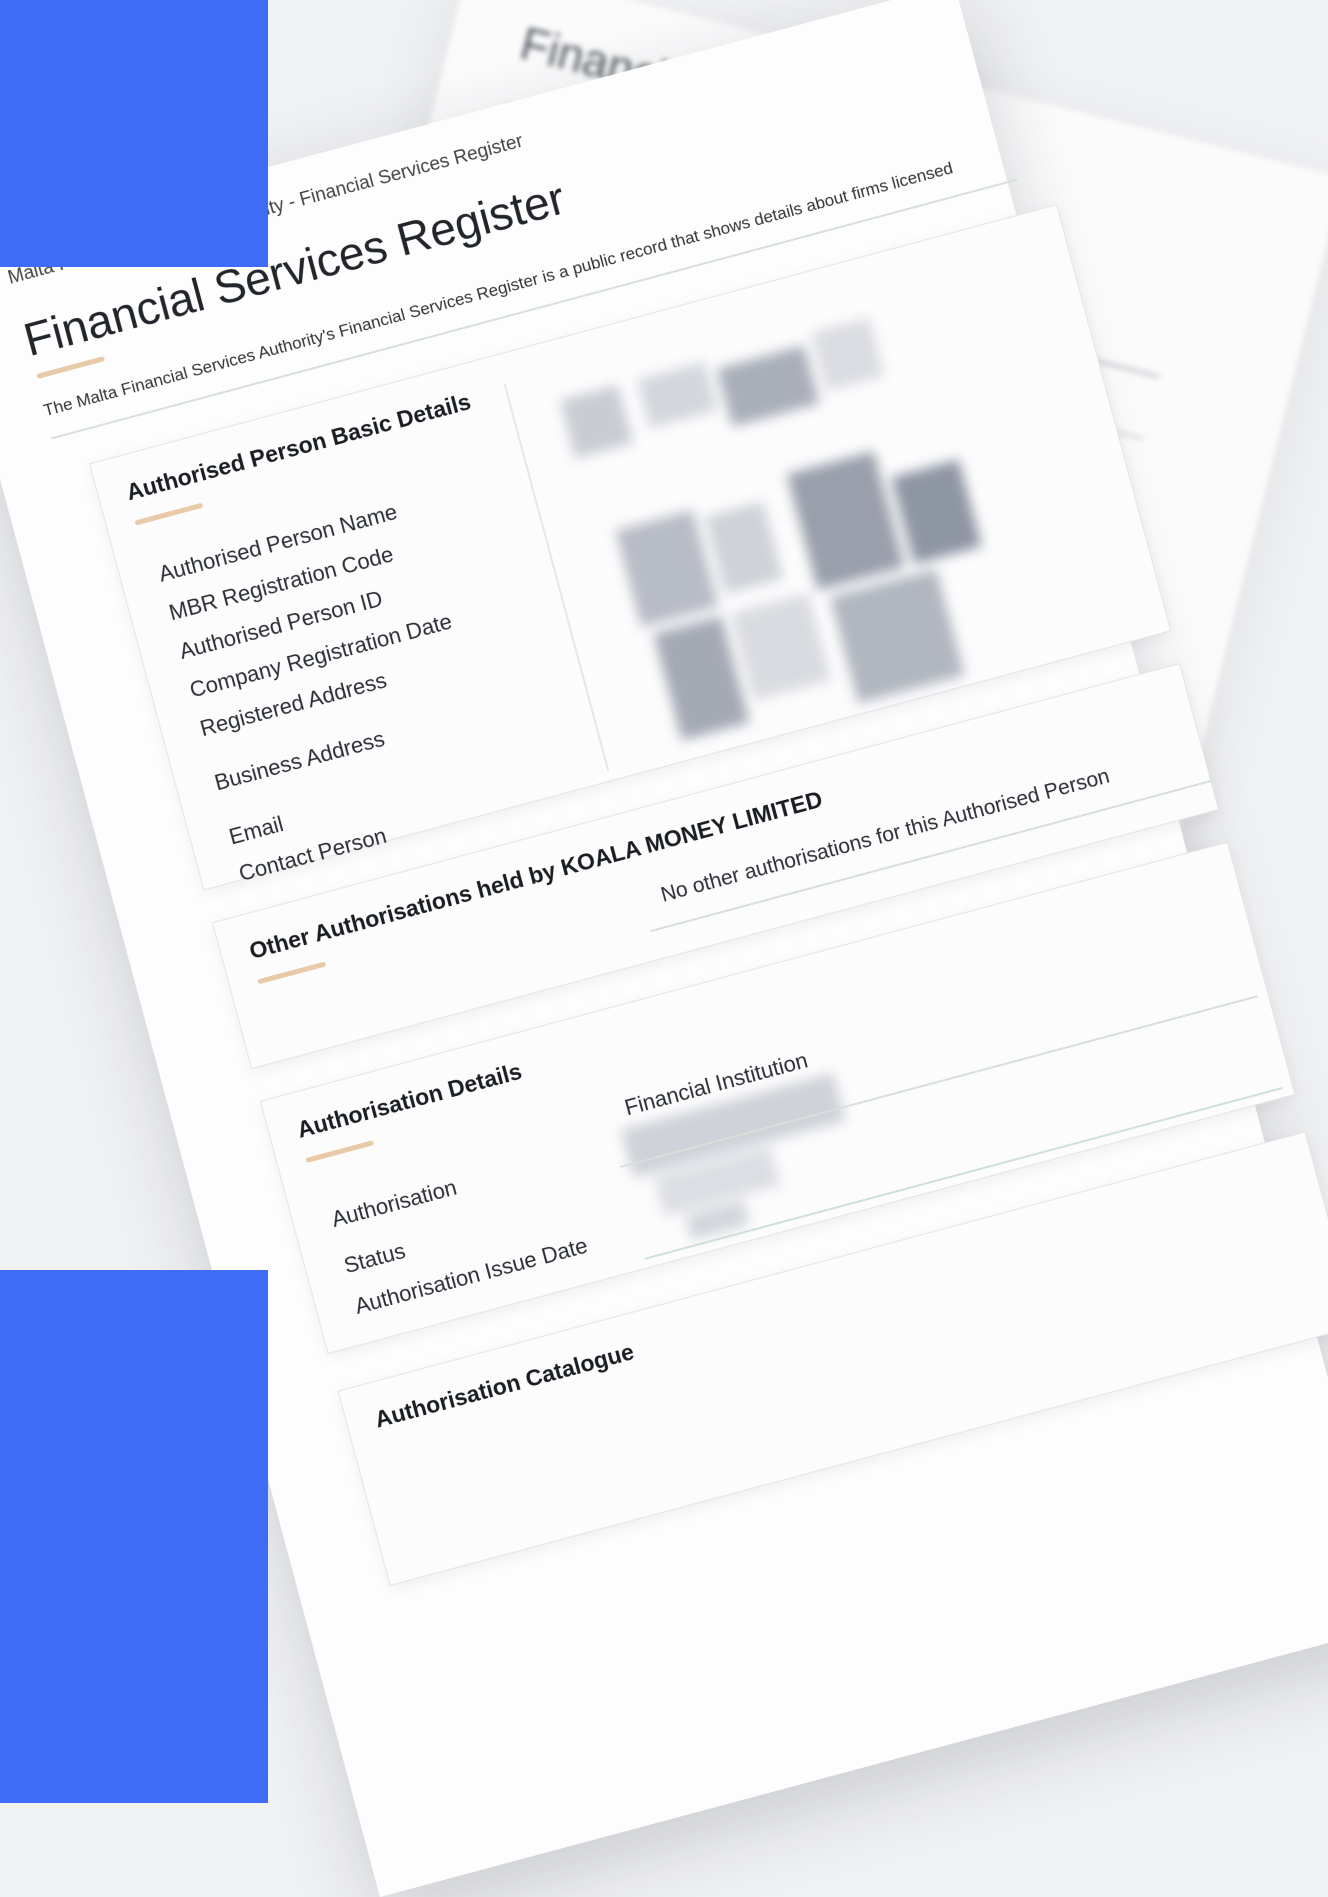  What do you see at coordinates (802, 532) in the screenshot?
I see `redacted-values` at bounding box center [802, 532].